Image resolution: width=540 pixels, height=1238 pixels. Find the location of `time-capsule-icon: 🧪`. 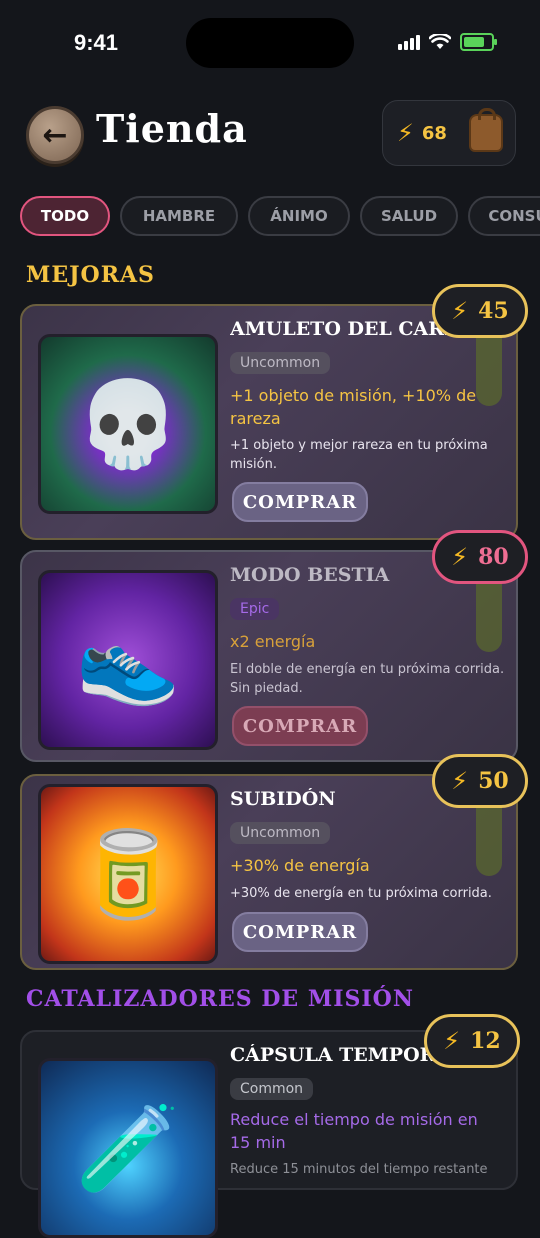

time-capsule-icon: 🧪 is located at coordinates (128, 1148).